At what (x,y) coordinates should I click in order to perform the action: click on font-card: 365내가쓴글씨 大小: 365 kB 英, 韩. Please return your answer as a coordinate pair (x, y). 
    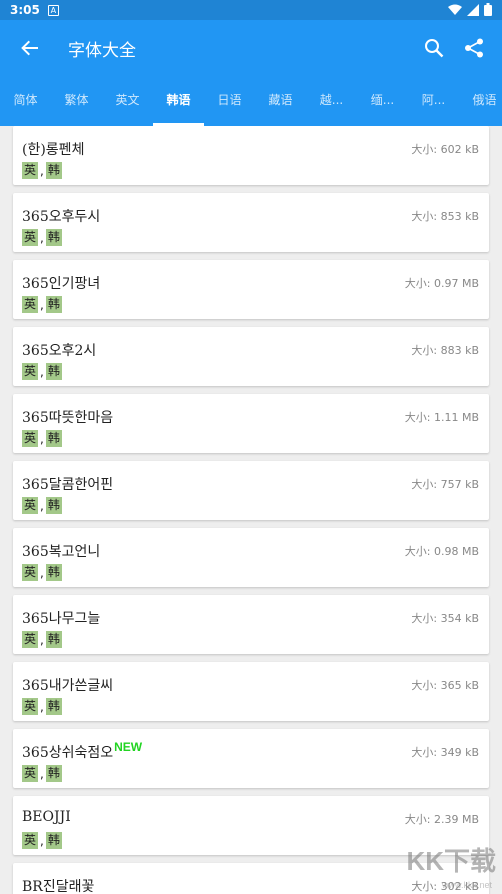
    Looking at the image, I should click on (251, 691).